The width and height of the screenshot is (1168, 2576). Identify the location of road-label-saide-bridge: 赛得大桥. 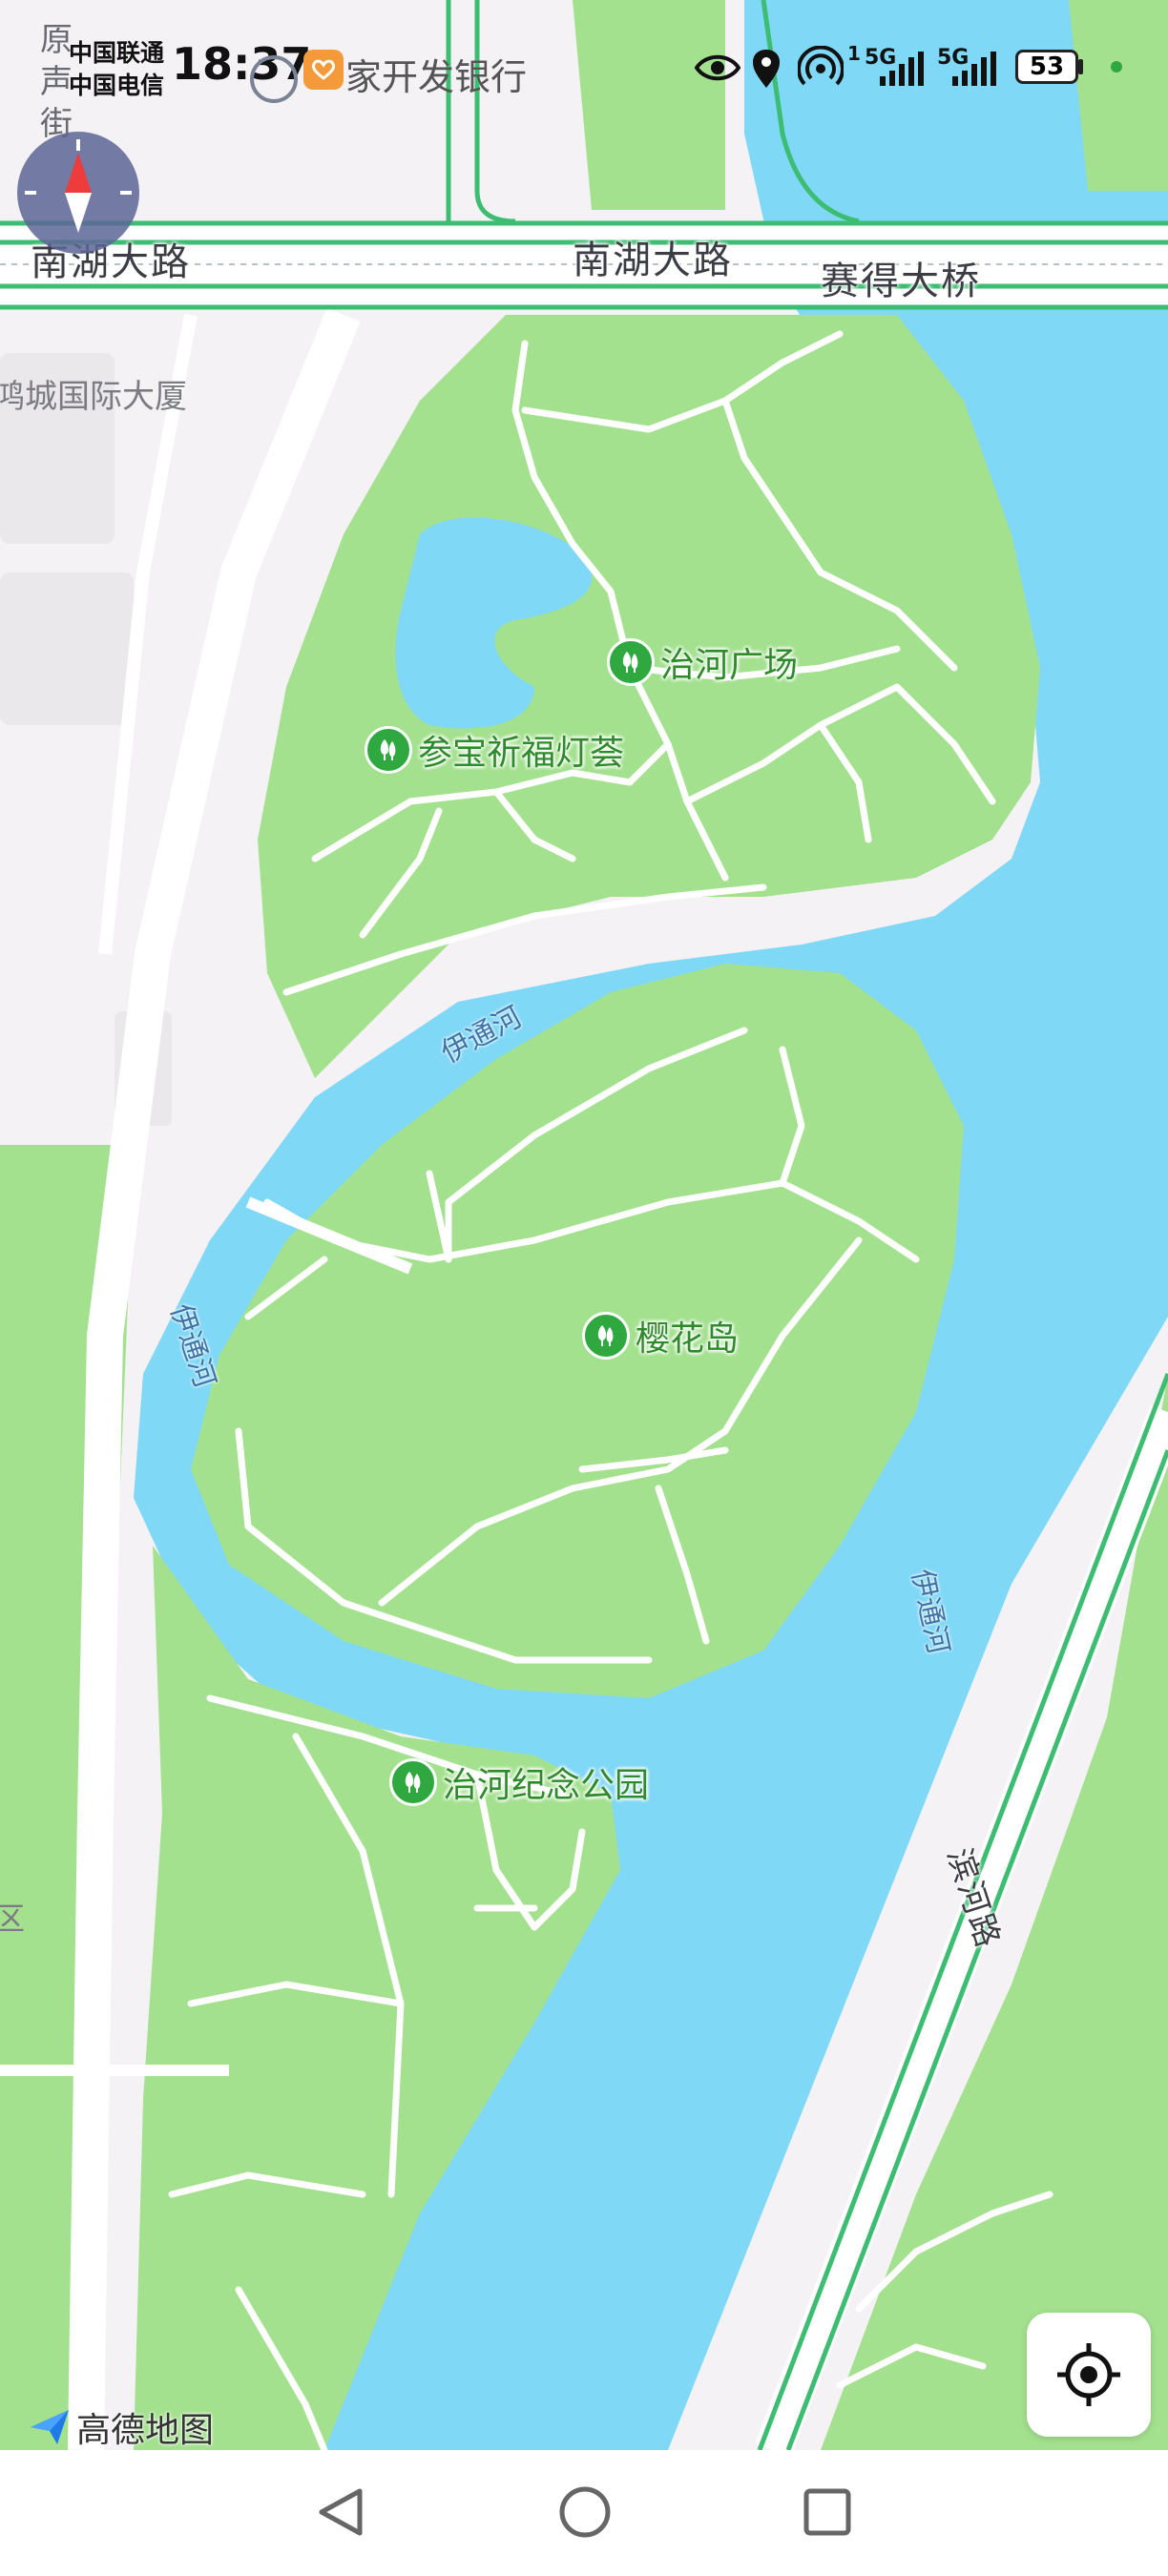
(901, 281).